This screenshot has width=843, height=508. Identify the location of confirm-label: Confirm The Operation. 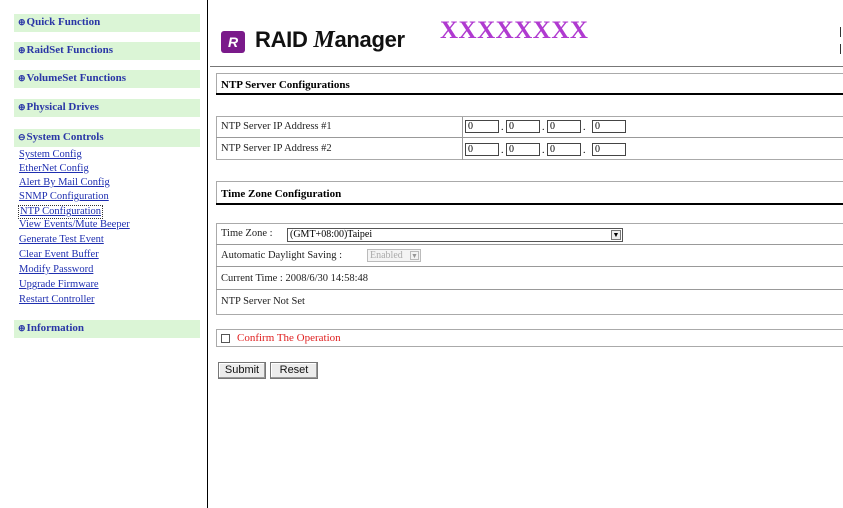
(289, 338).